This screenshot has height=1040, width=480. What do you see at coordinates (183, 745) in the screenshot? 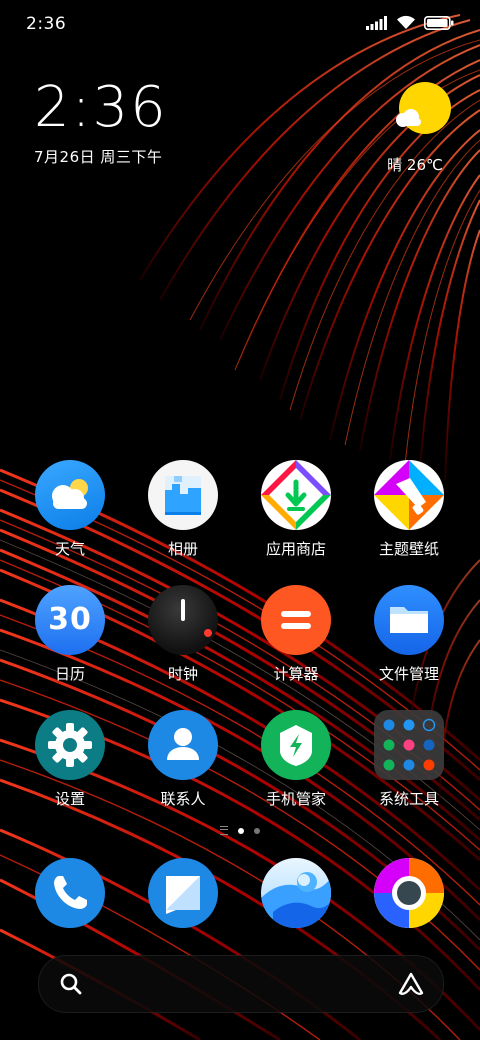
I see `contacts-icon` at bounding box center [183, 745].